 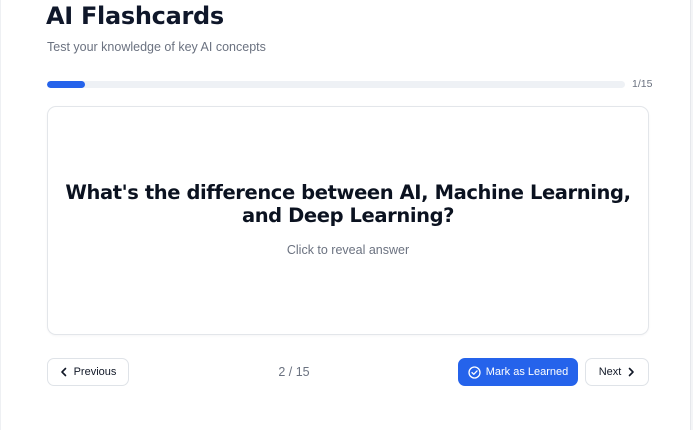 What do you see at coordinates (95, 372) in the screenshot?
I see `previous-button-label: Previous` at bounding box center [95, 372].